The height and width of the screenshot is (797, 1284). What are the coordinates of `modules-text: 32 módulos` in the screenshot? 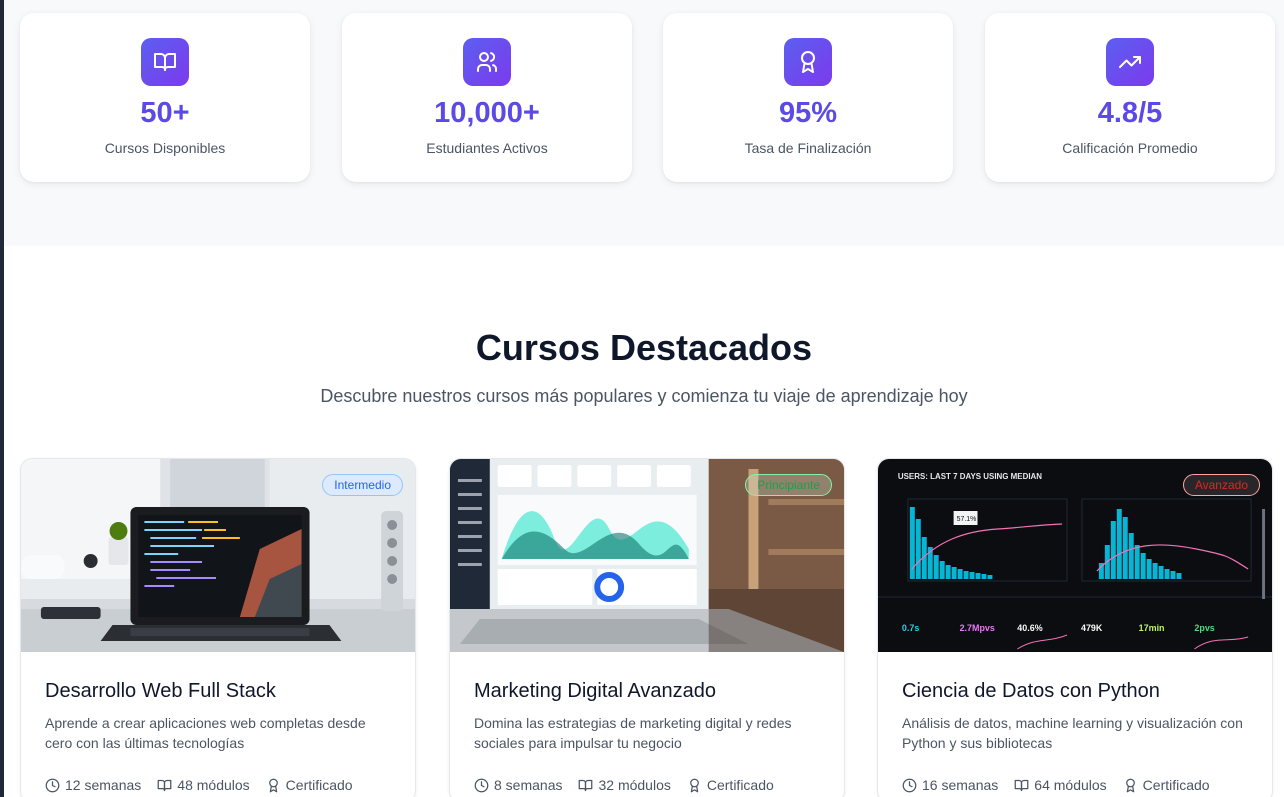 It's located at (634, 785).